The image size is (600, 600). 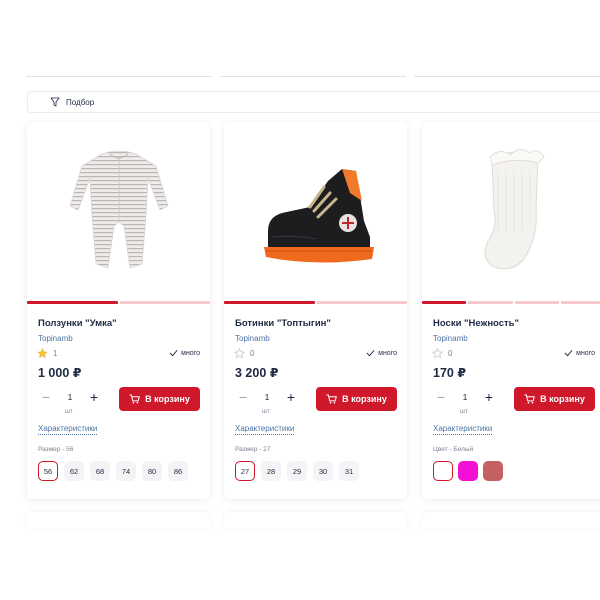 I want to click on product-name: Ползунки "Умка", so click(x=77, y=323).